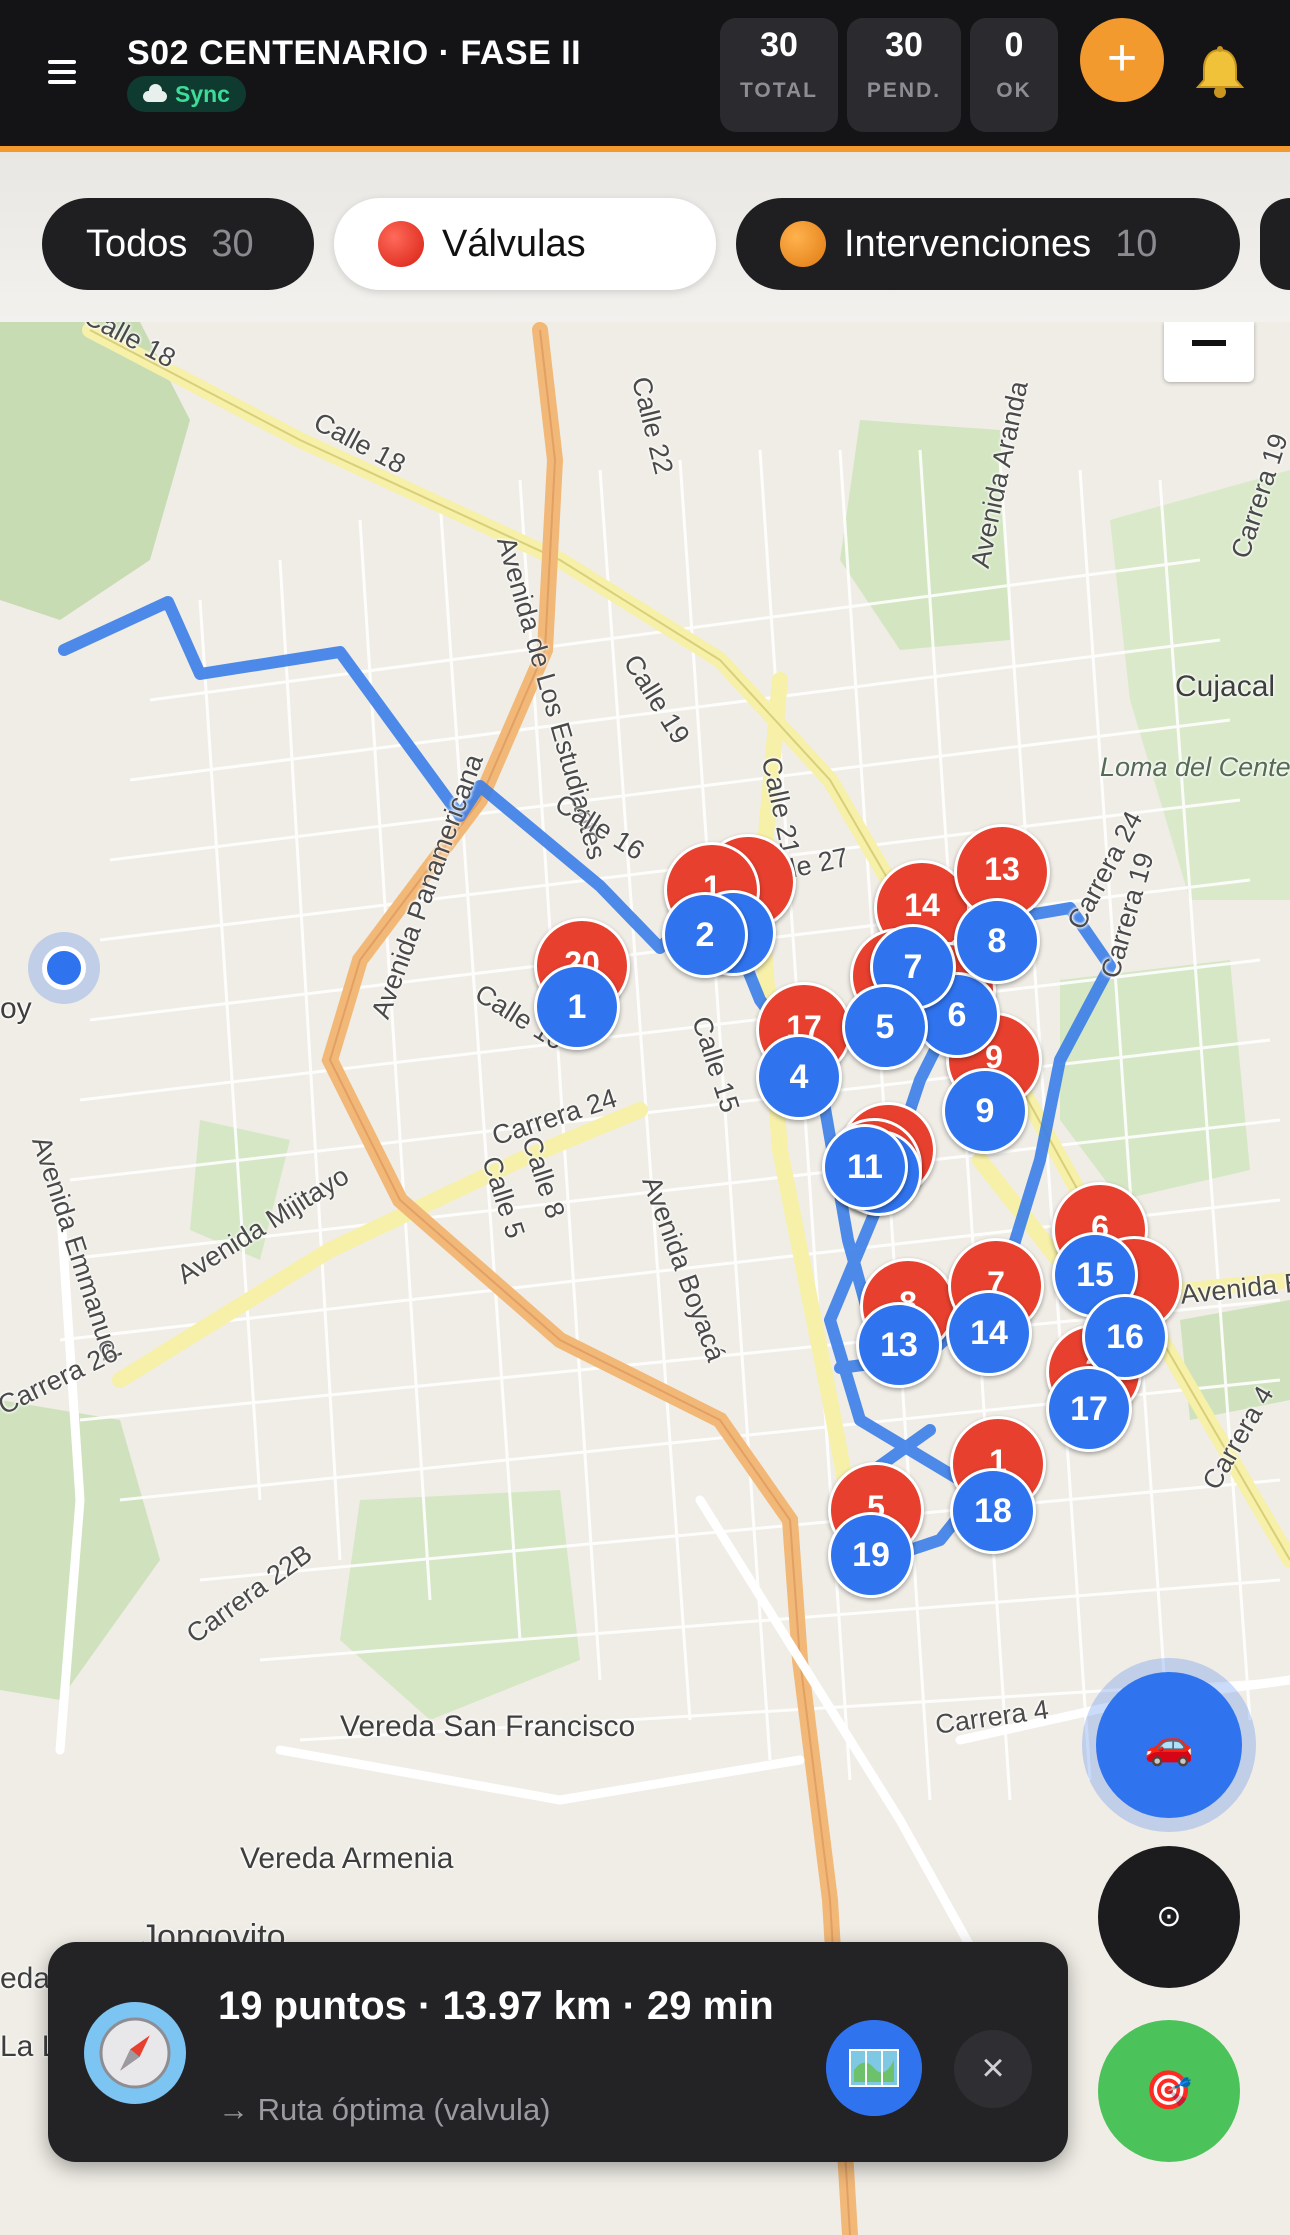 This screenshot has height=2235, width=1290. I want to click on place-label: Cujacal, so click(1225, 686).